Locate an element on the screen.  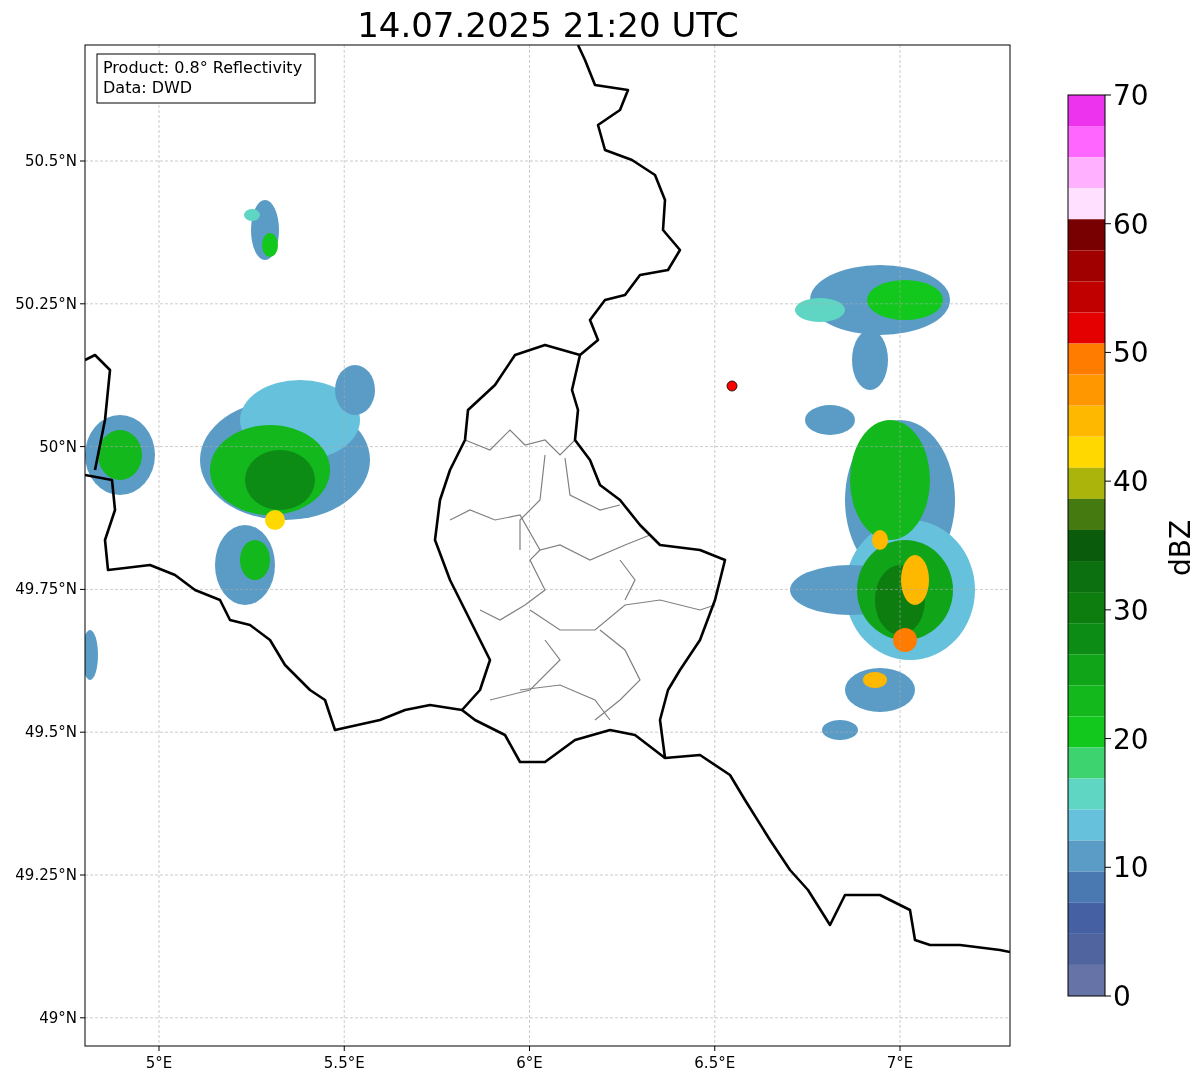
colorbar-tick-label: 0 is located at coordinates (1122, 996).